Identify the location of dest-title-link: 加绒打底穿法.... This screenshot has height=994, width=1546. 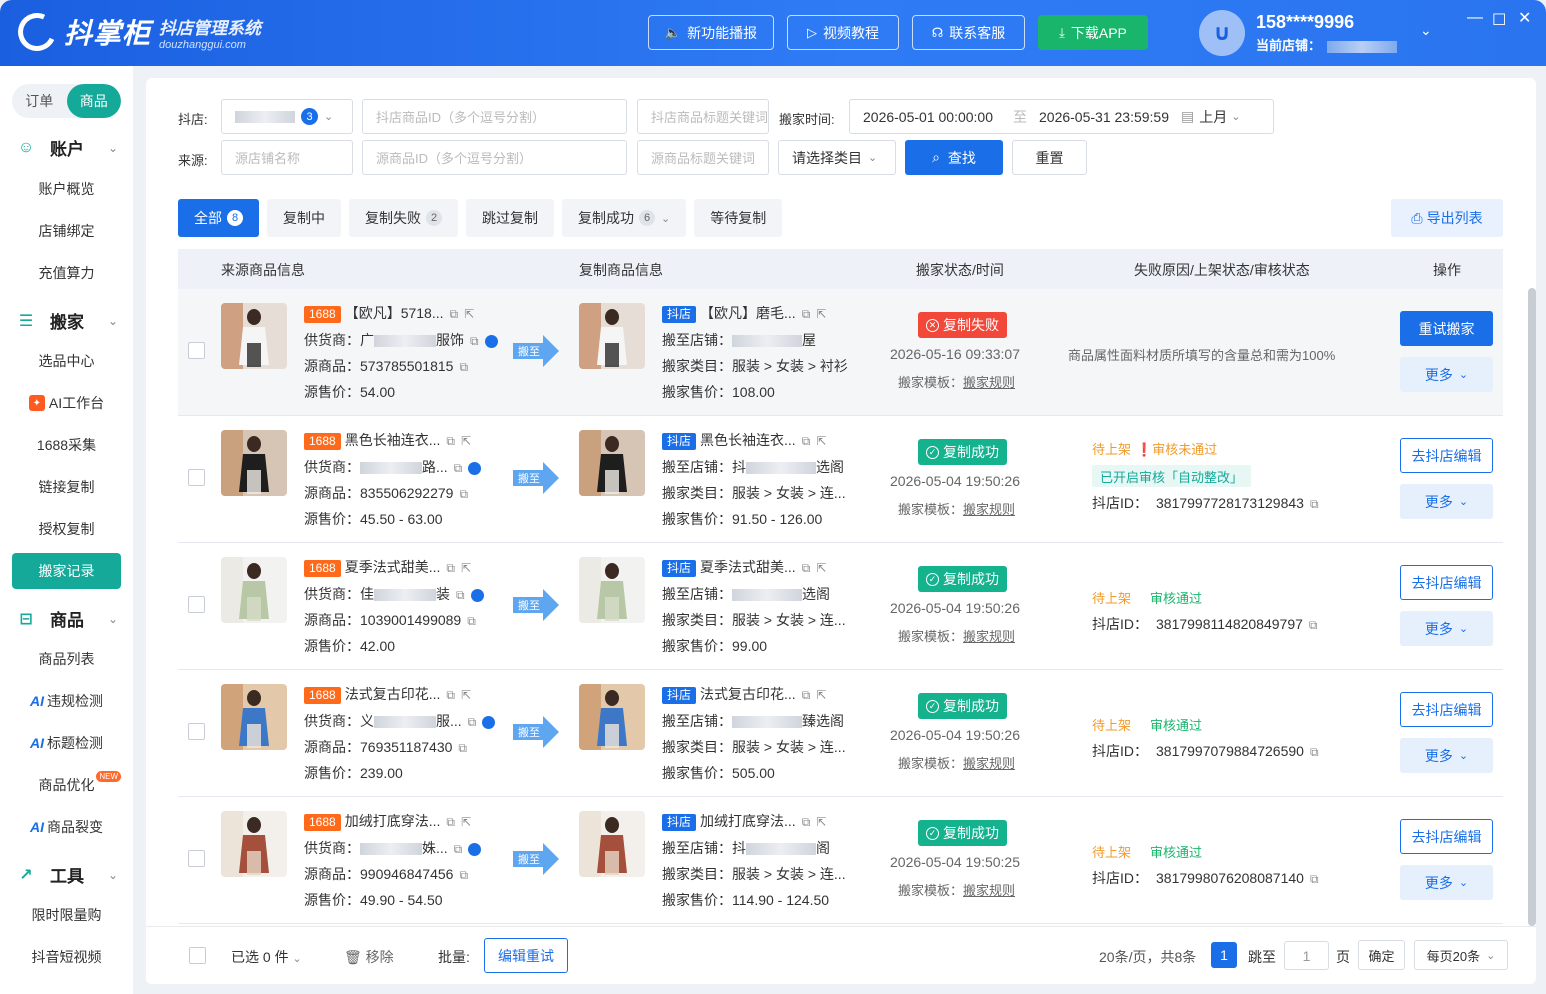
(748, 821).